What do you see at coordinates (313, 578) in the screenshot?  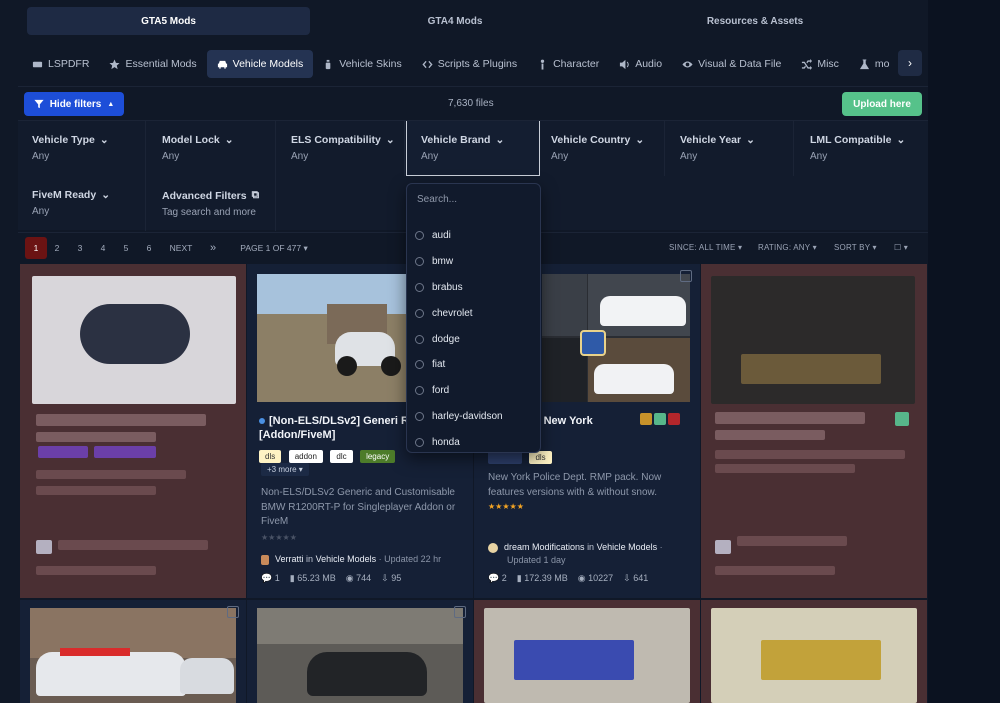 I see `file-size: ▮ 65.23 MB` at bounding box center [313, 578].